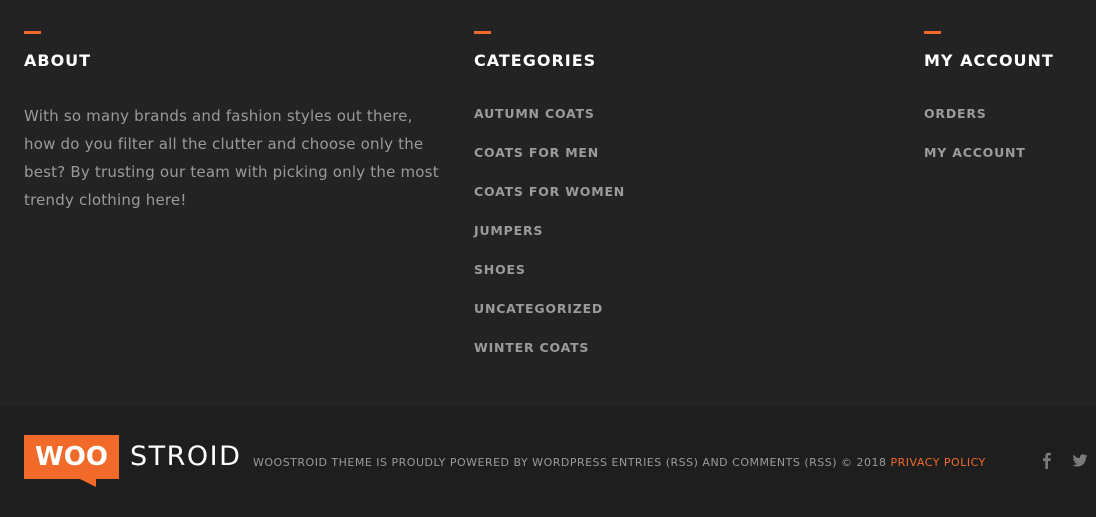  What do you see at coordinates (549, 317) in the screenshot?
I see `list-item: UNCATEGORIZED` at bounding box center [549, 317].